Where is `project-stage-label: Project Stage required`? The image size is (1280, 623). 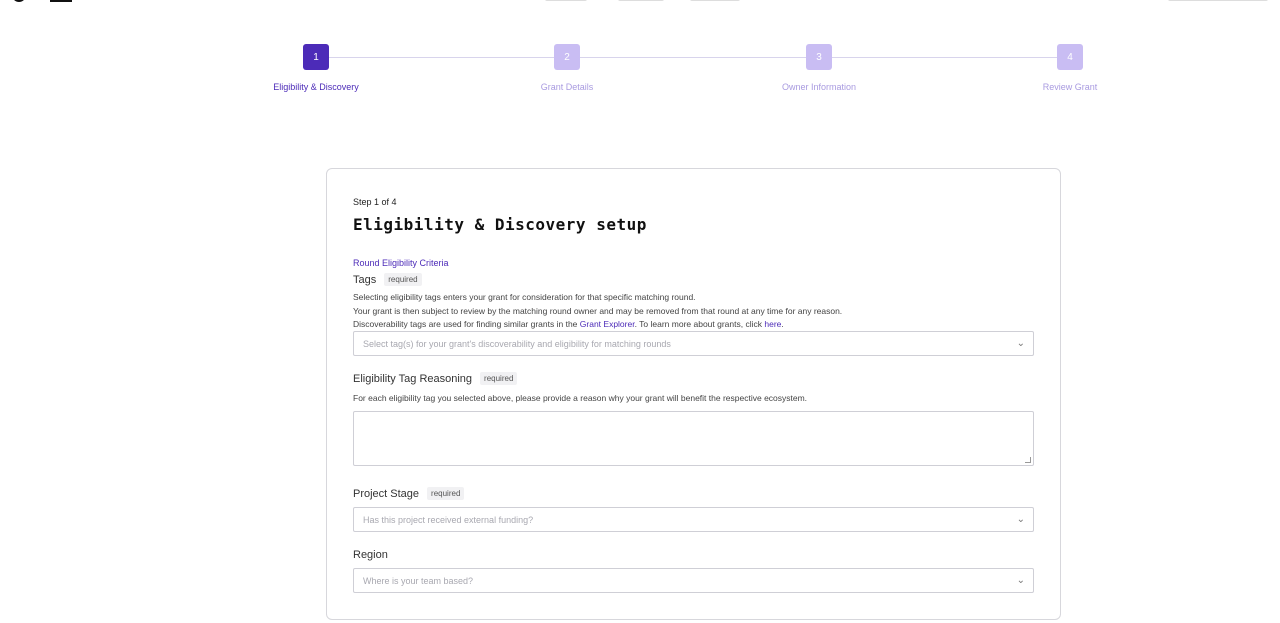
project-stage-label: Project Stage required is located at coordinates (409, 493).